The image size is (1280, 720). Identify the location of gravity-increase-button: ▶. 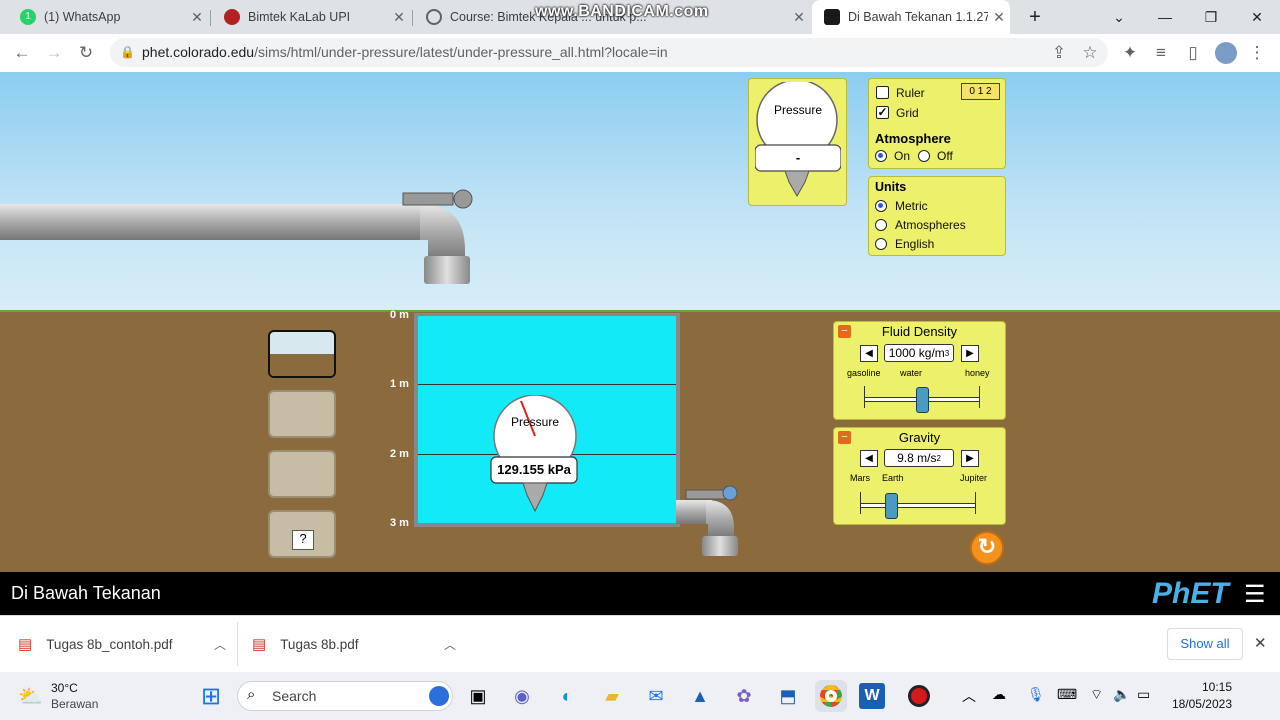
(970, 458).